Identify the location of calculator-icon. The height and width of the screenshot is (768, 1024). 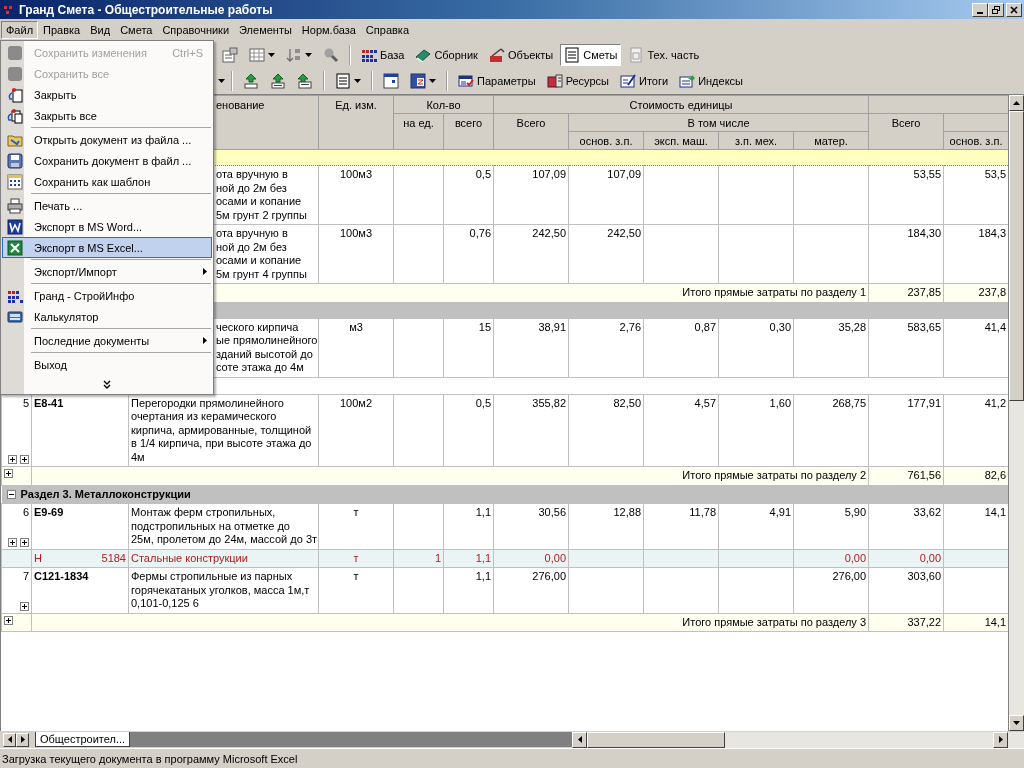
(15, 316).